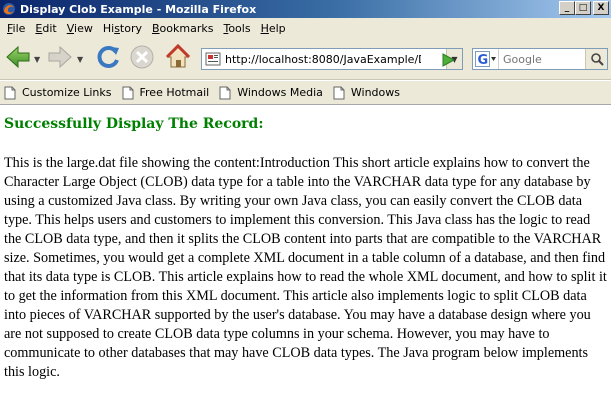 The image size is (611, 406). I want to click on go-button, so click(448, 61).